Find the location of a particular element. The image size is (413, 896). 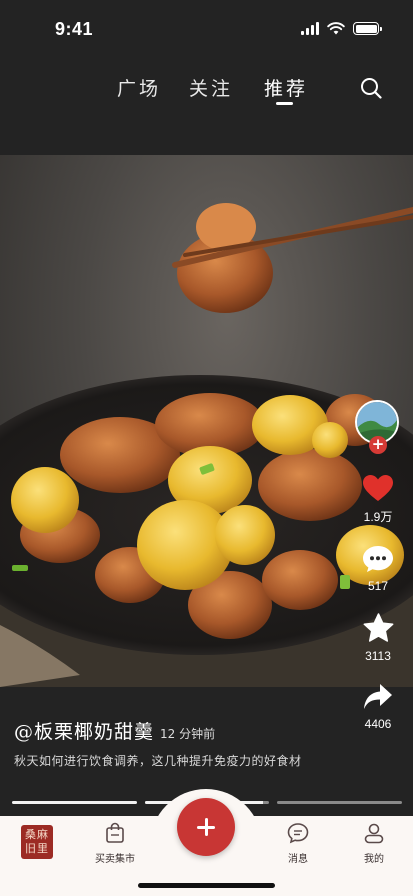

status-icons is located at coordinates (341, 28).